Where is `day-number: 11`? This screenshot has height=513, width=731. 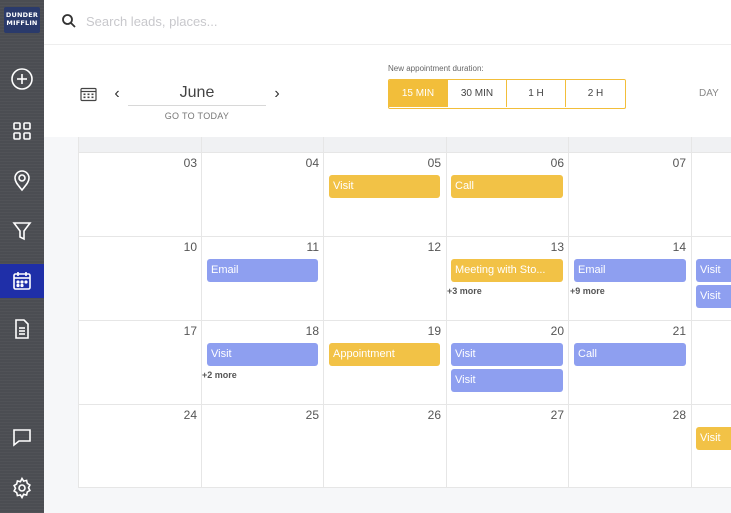 day-number: 11 is located at coordinates (312, 247).